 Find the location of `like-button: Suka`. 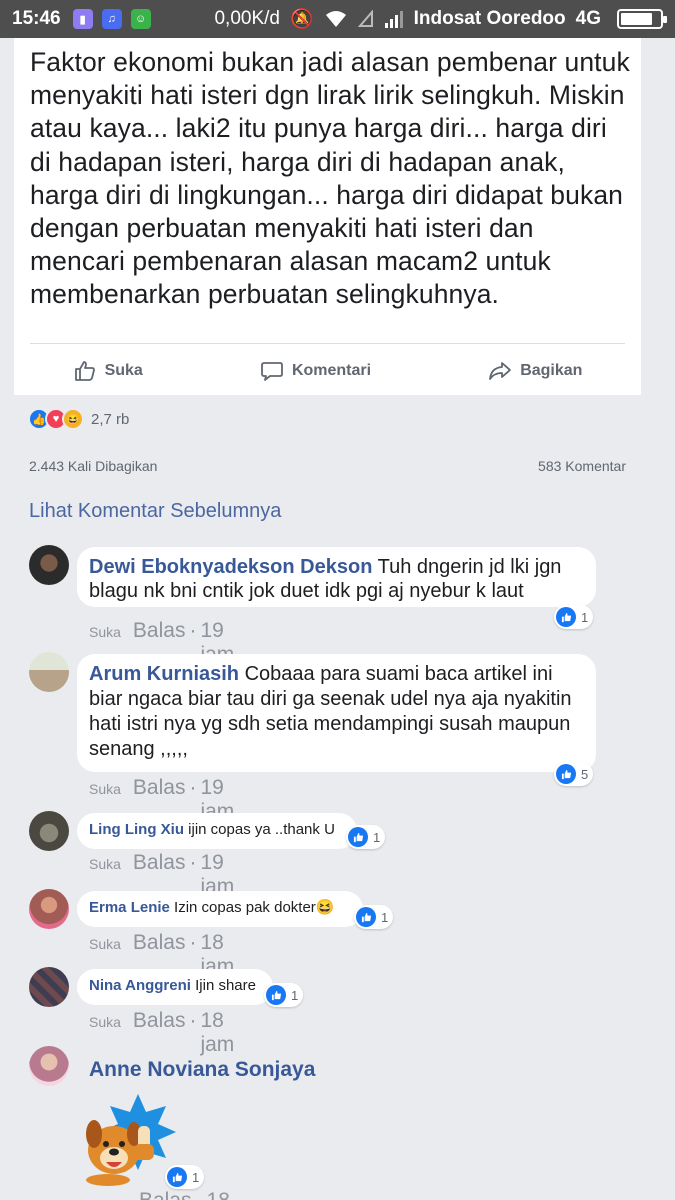

like-button: Suka is located at coordinates (108, 371).